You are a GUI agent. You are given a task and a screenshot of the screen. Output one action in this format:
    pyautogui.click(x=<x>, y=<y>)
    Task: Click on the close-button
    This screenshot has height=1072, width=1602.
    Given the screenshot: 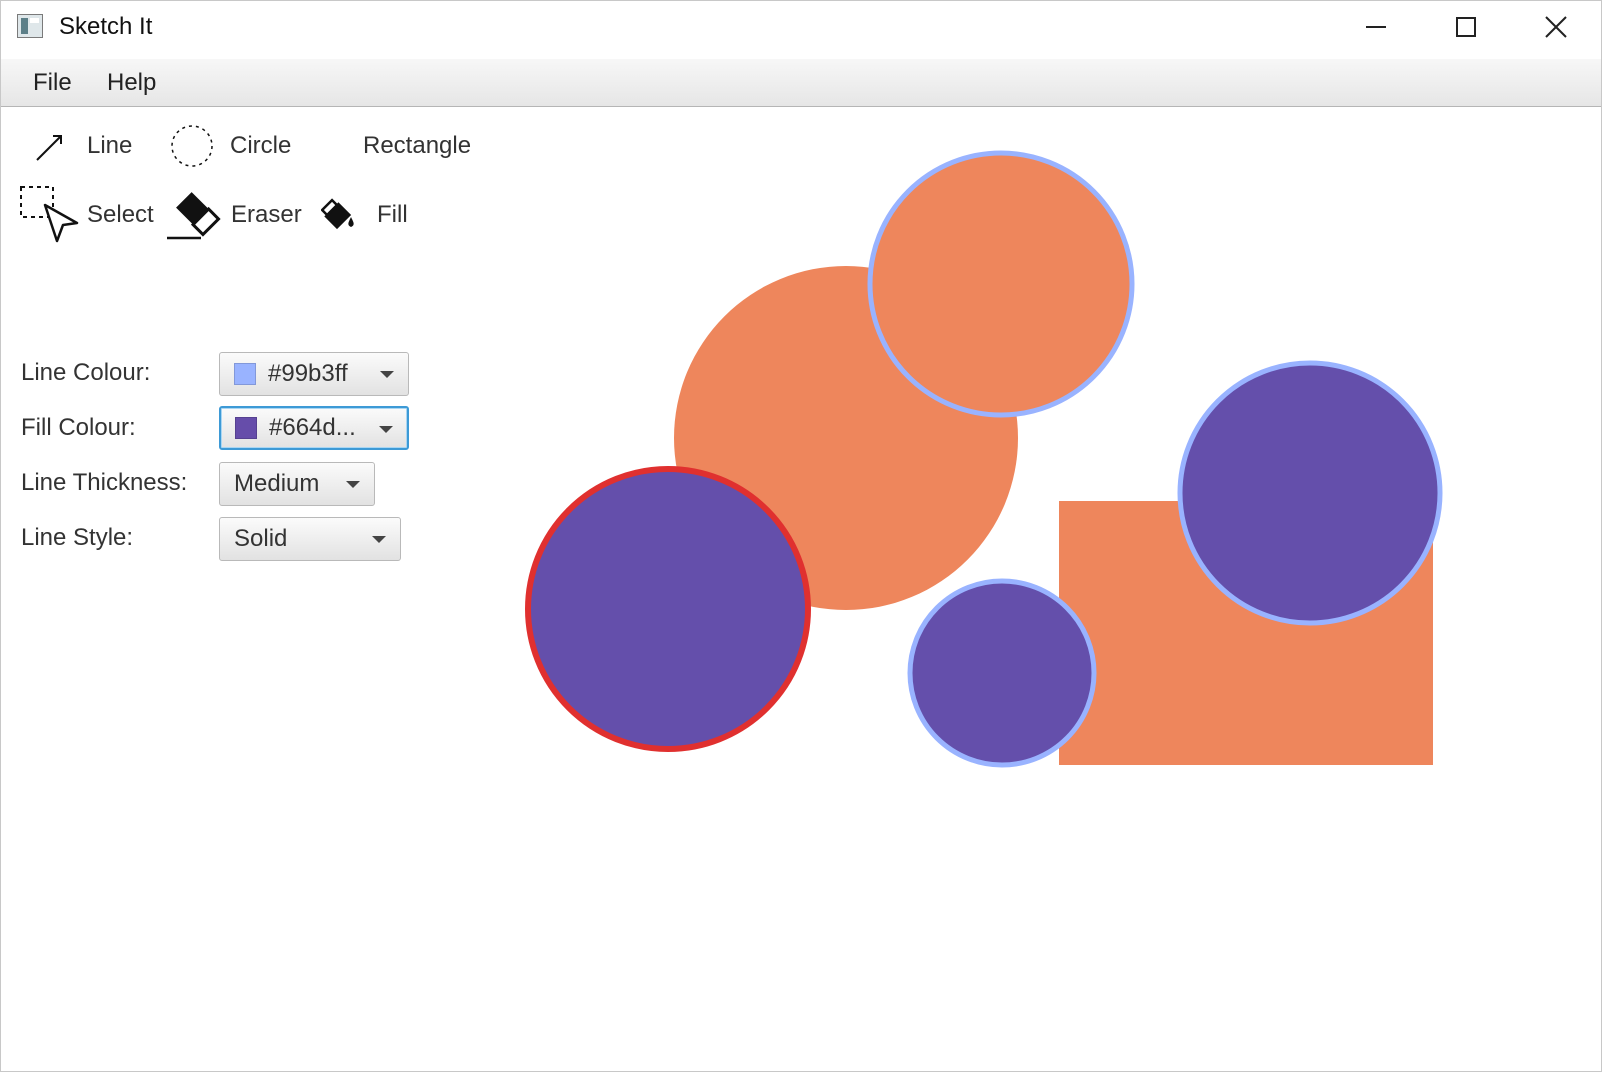 What is the action you would take?
    pyautogui.click(x=1556, y=27)
    